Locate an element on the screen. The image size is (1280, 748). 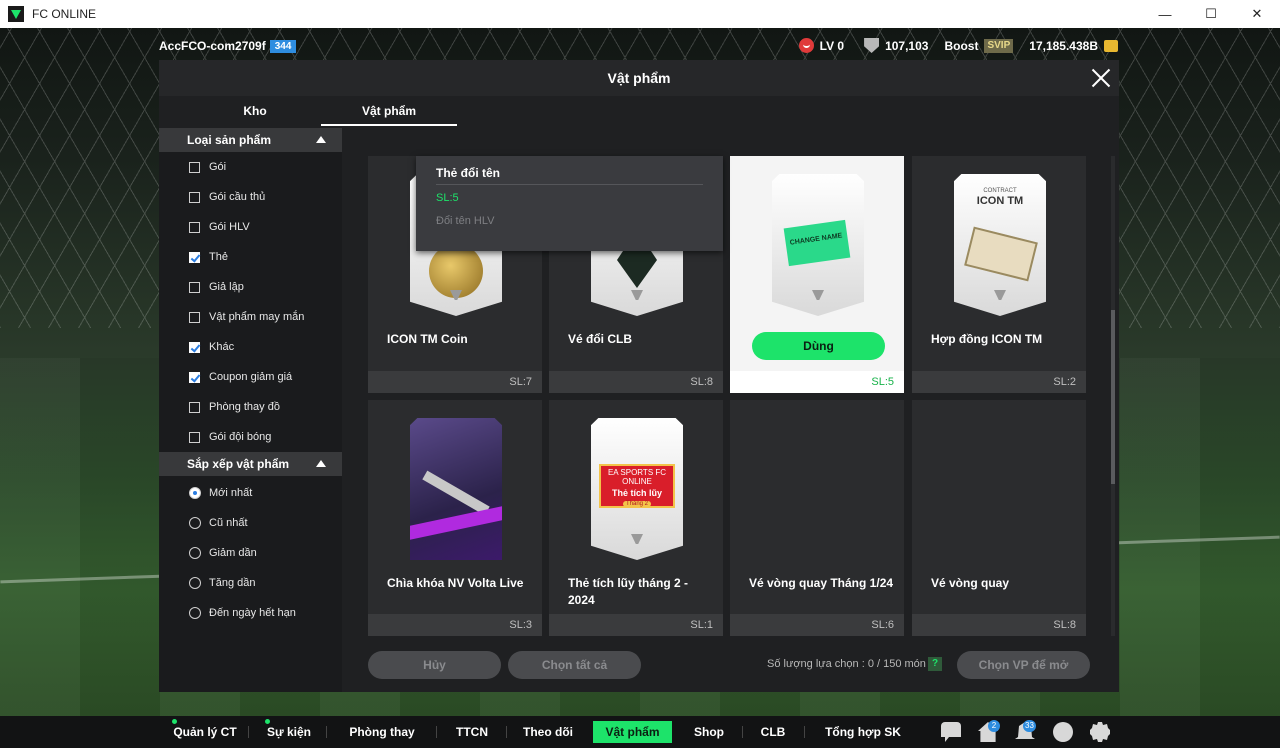
scroll-thumb is located at coordinates (1113, 397).